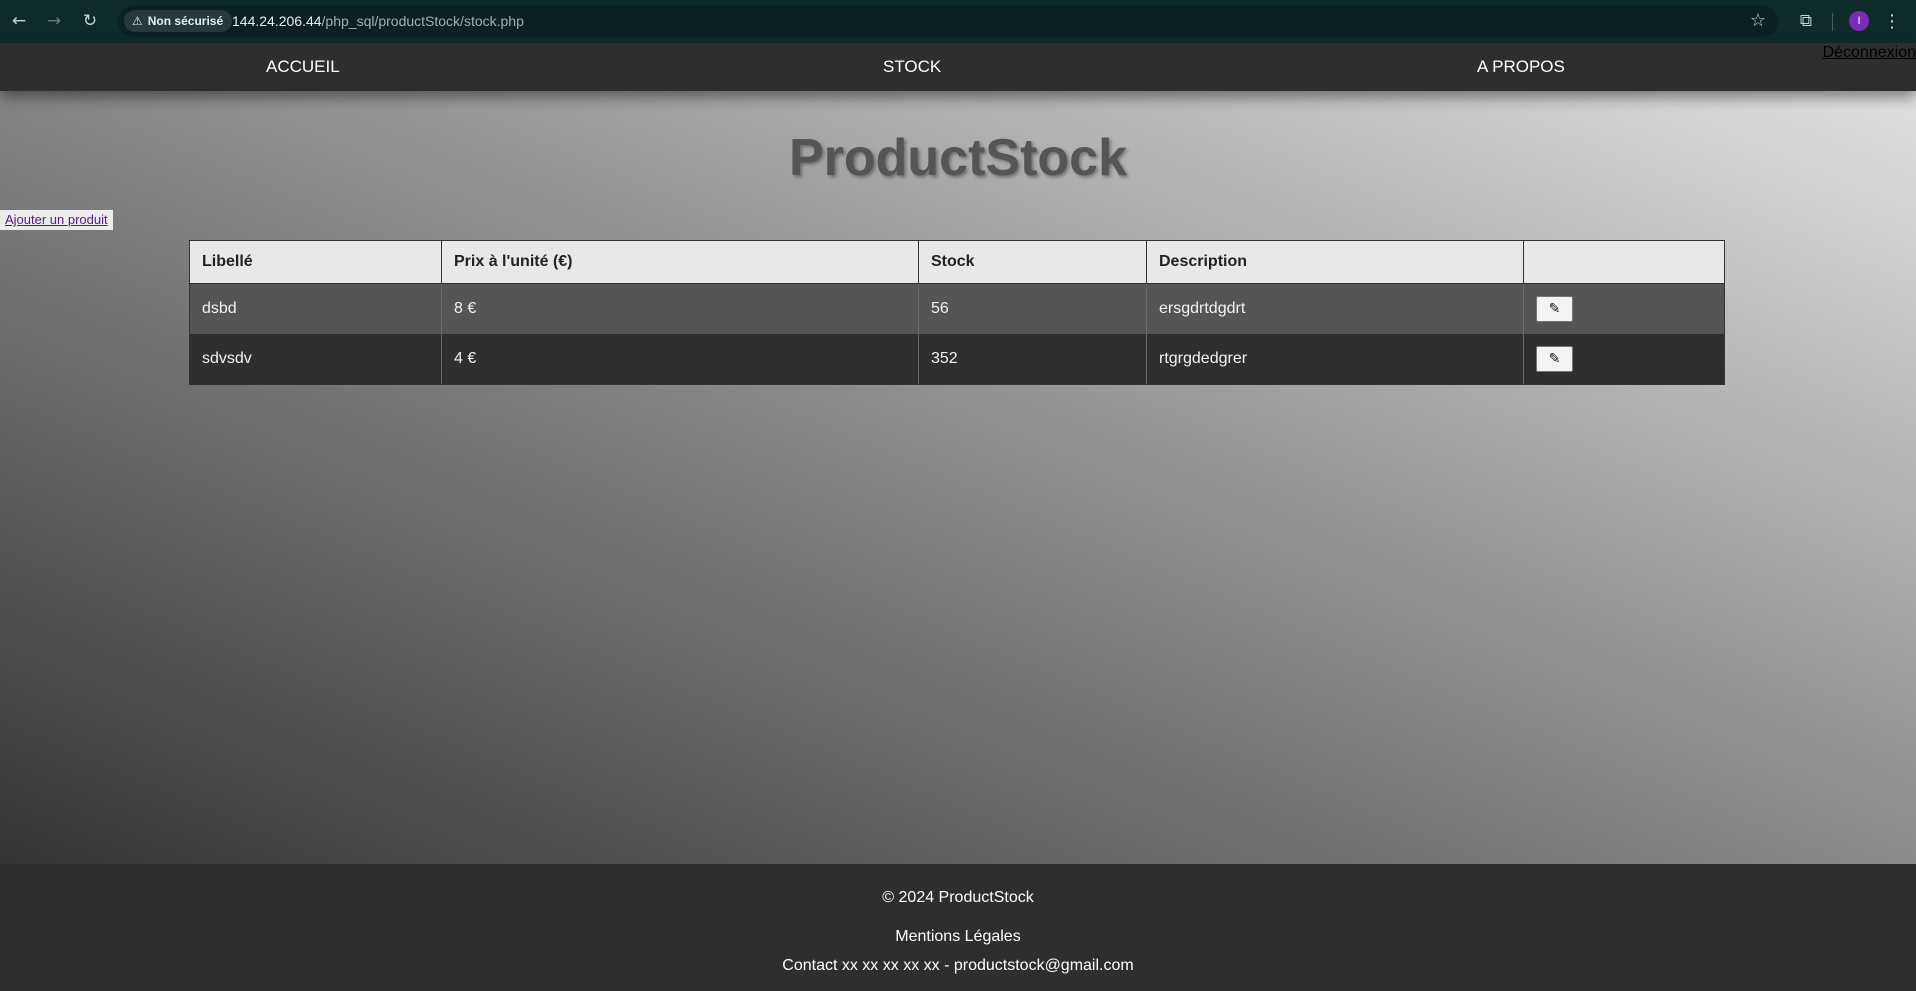  What do you see at coordinates (958, 158) in the screenshot?
I see `page-title: ProductStock` at bounding box center [958, 158].